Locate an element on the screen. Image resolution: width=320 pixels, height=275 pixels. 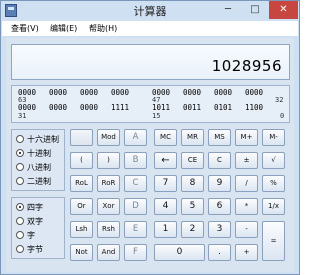
bit-group: 1100 is located at coordinates (254, 108).